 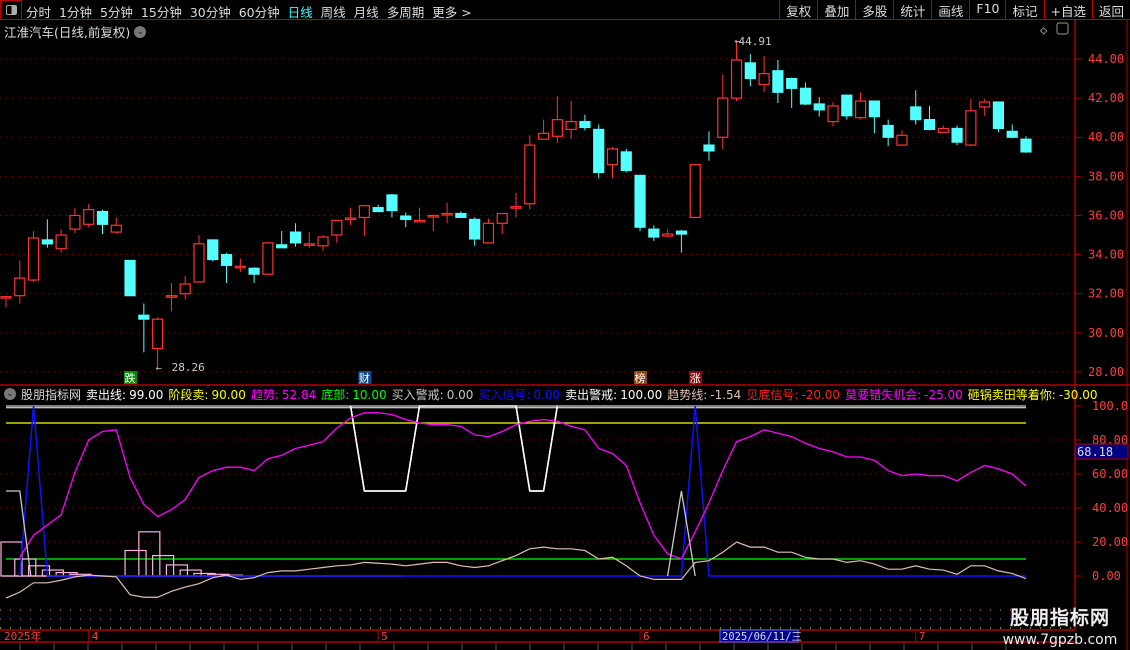 What do you see at coordinates (264, 394) in the screenshot?
I see `legend-label: 趋势:` at bounding box center [264, 394].